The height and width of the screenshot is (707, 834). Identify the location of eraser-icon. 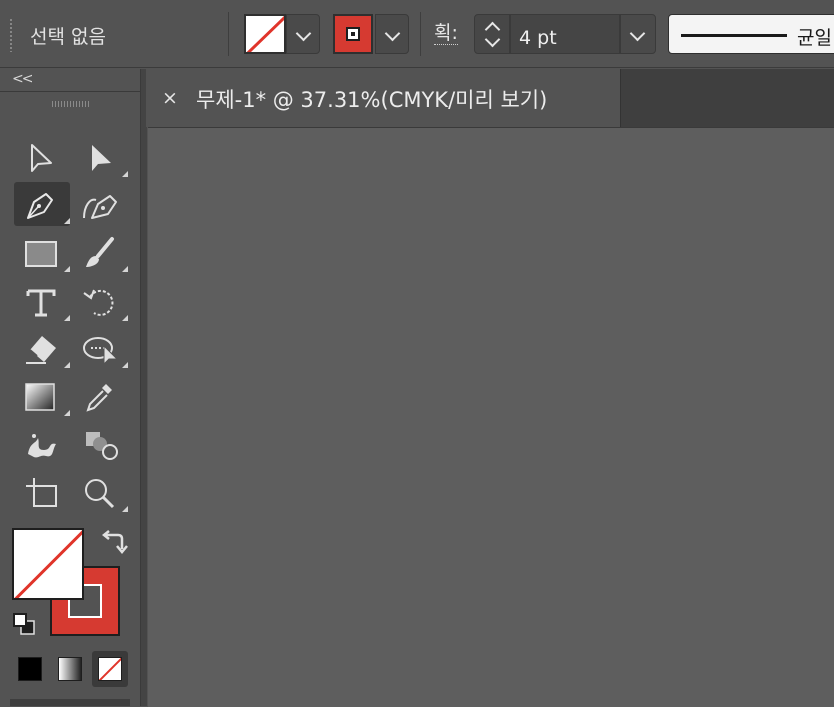
(41, 350).